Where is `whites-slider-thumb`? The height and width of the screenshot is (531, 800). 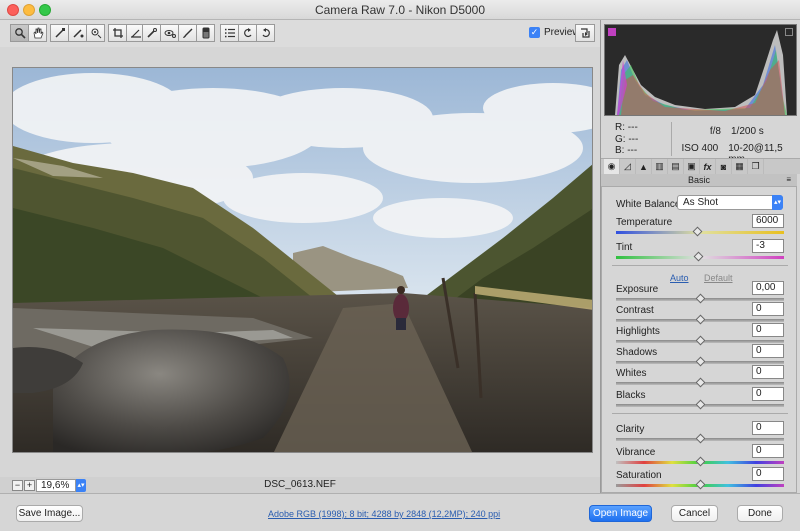 whites-slider-thumb is located at coordinates (700, 382).